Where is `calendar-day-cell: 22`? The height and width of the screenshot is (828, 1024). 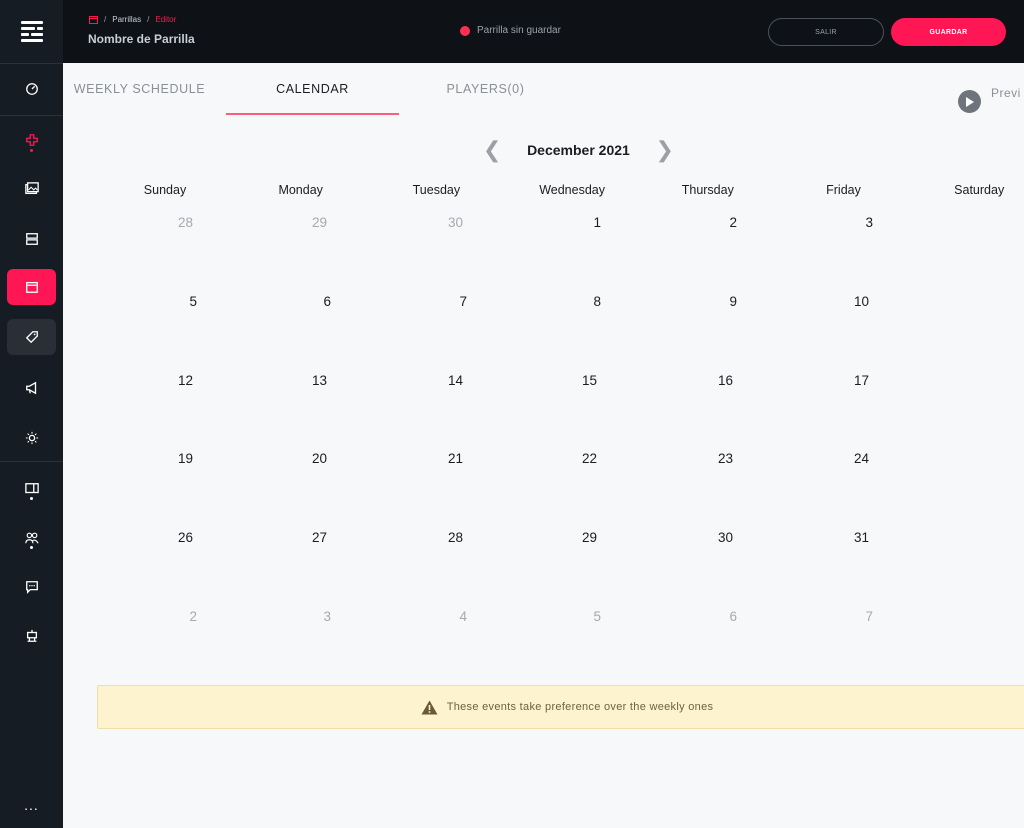
calendar-day-cell: 22 is located at coordinates (577, 458).